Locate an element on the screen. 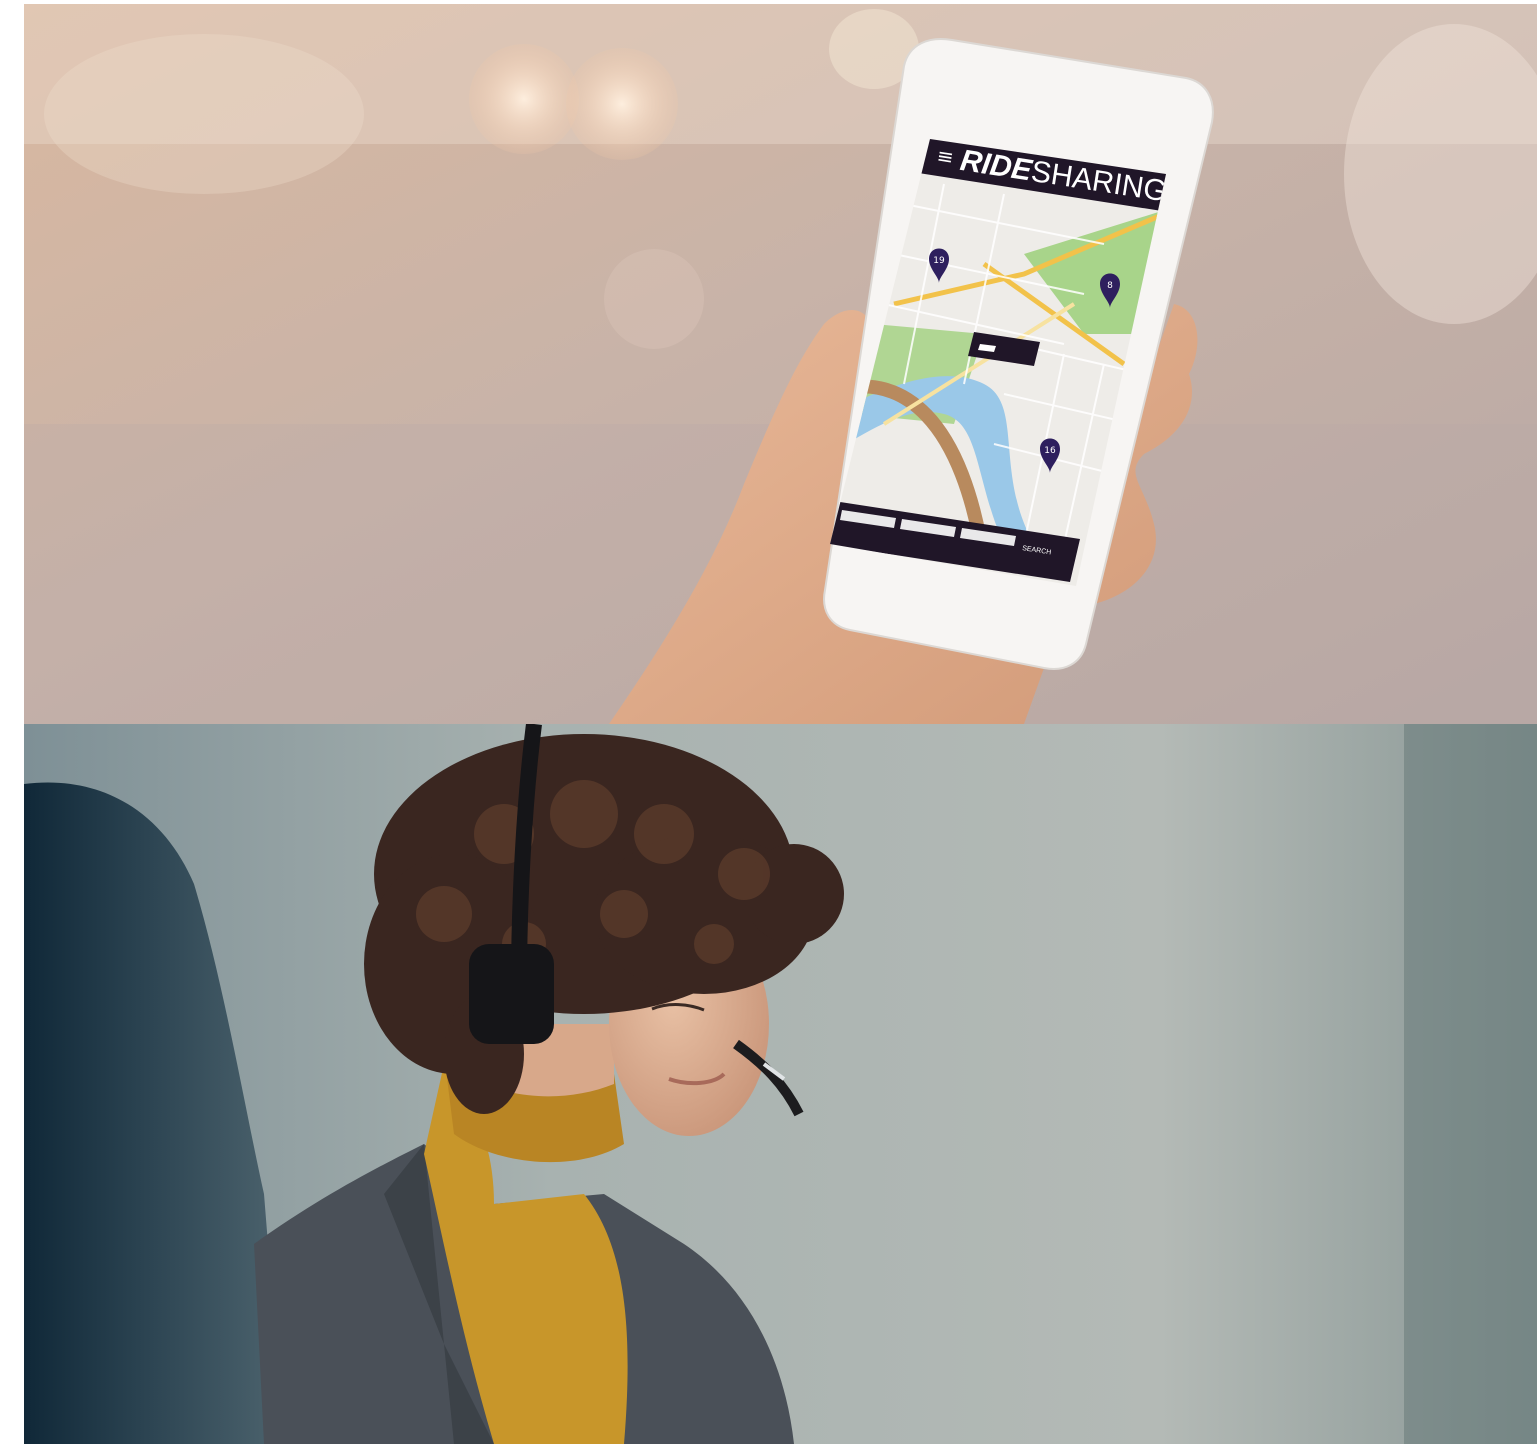 This screenshot has height=1444, width=1537. headset-earpiece is located at coordinates (511, 994).